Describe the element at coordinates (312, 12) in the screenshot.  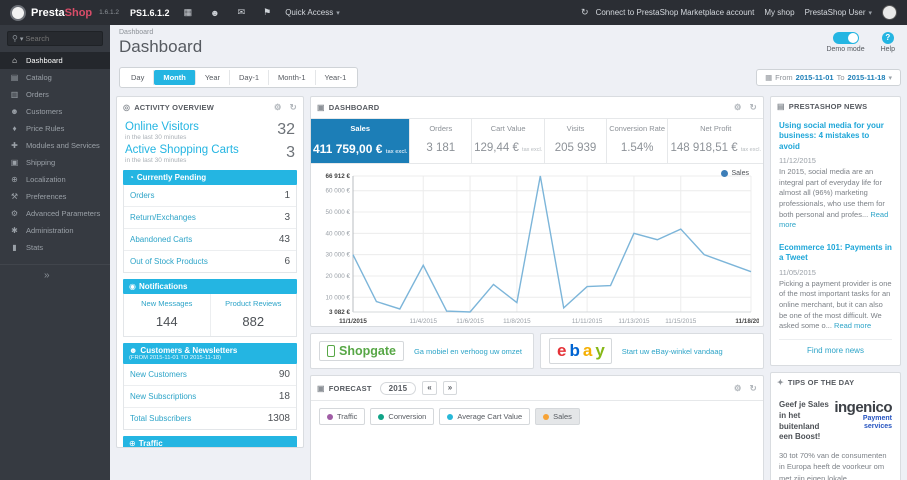
I see `quick-access-menu: Quick Access ▾` at that location.